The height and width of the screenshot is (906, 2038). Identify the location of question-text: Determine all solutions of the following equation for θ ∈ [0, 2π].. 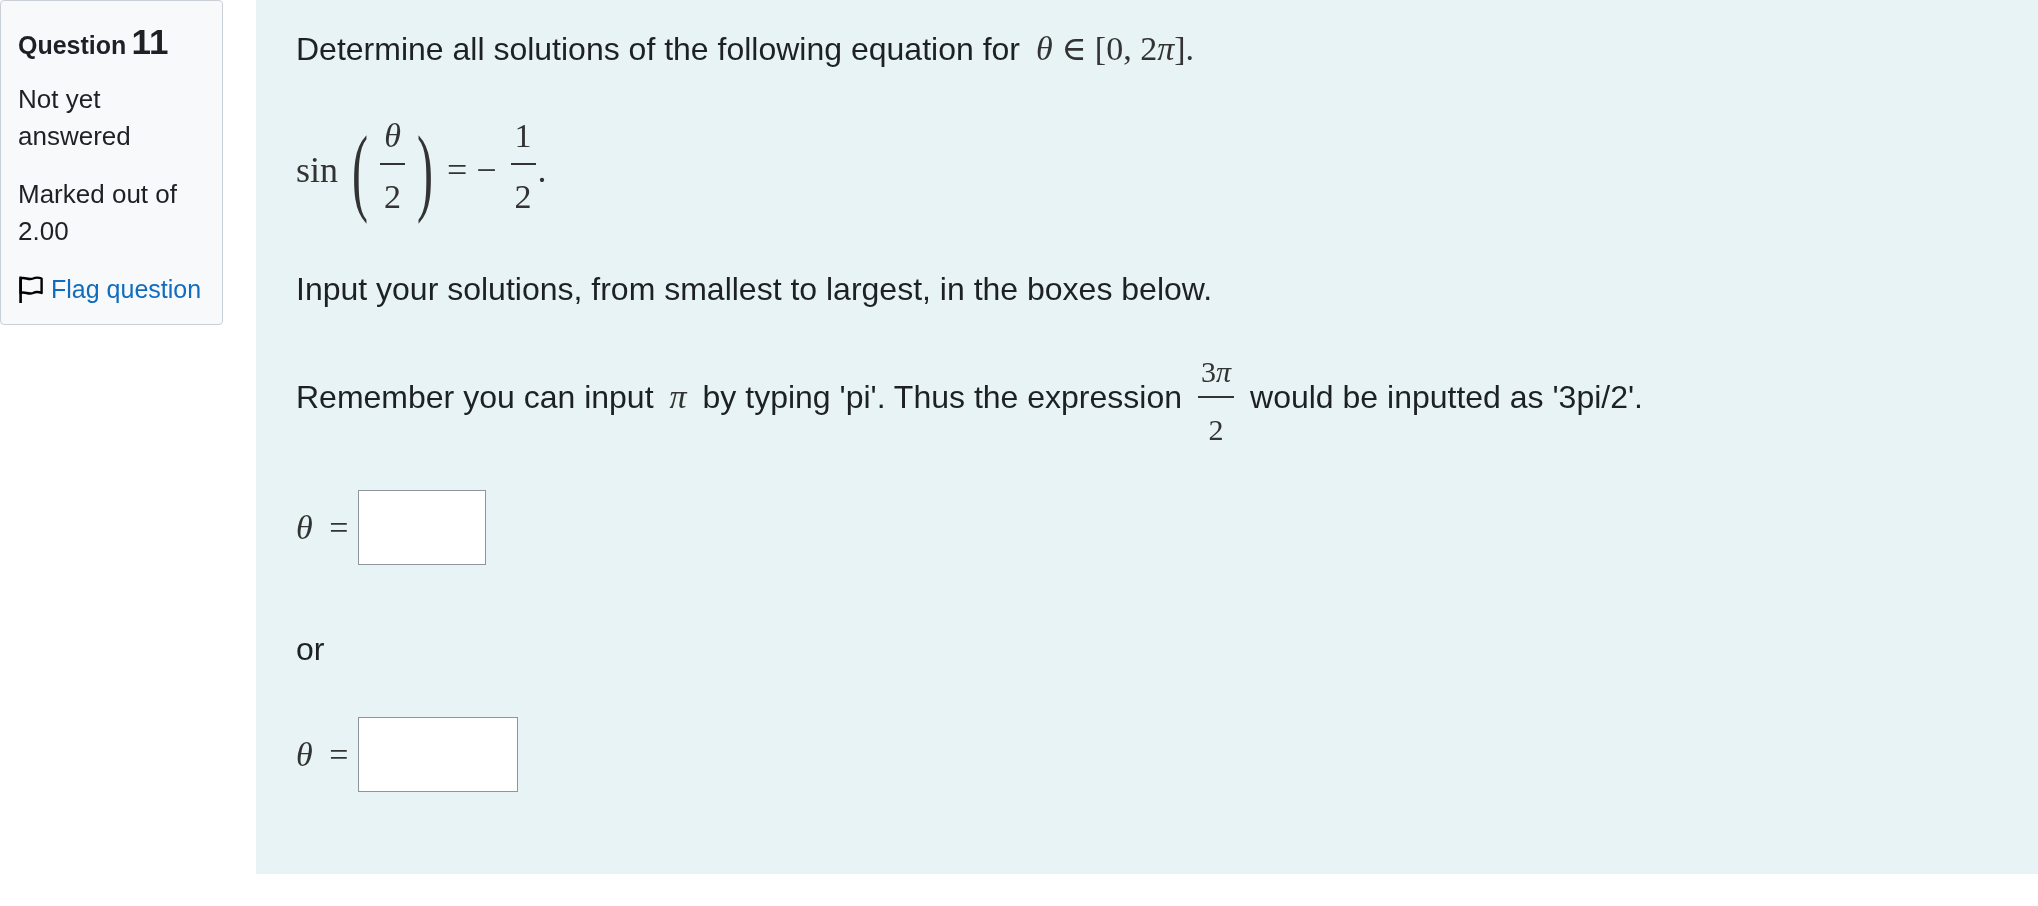
(745, 49).